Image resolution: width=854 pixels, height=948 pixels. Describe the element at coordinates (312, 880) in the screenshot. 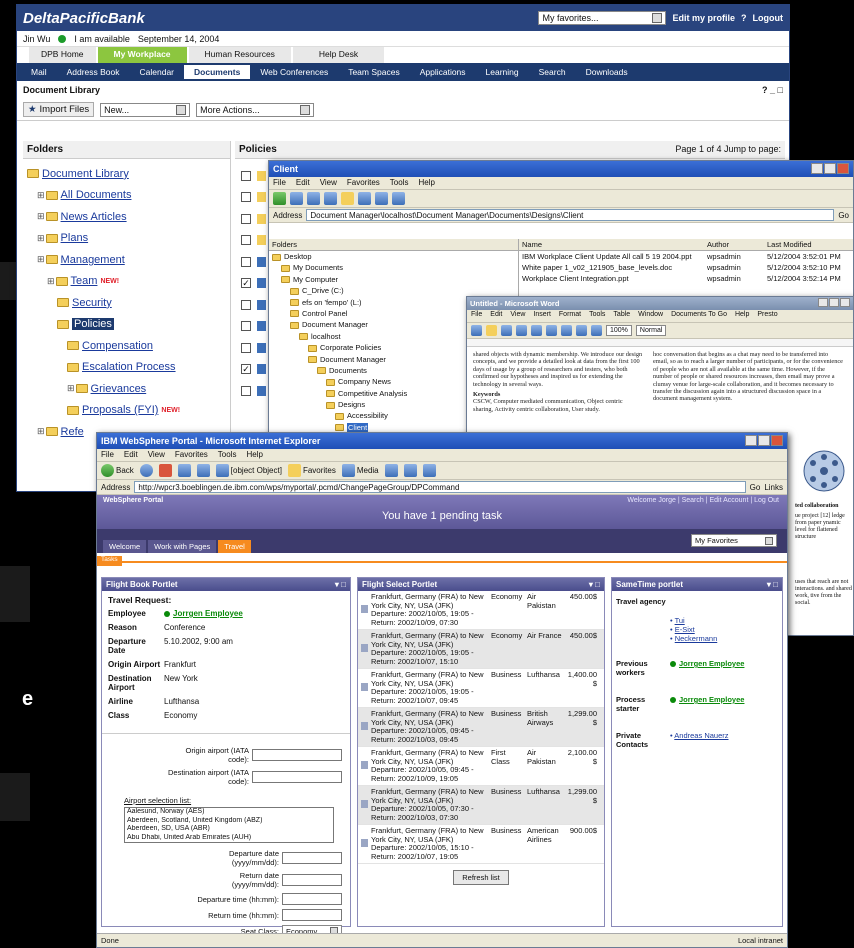

I see `ret-date-input` at that location.